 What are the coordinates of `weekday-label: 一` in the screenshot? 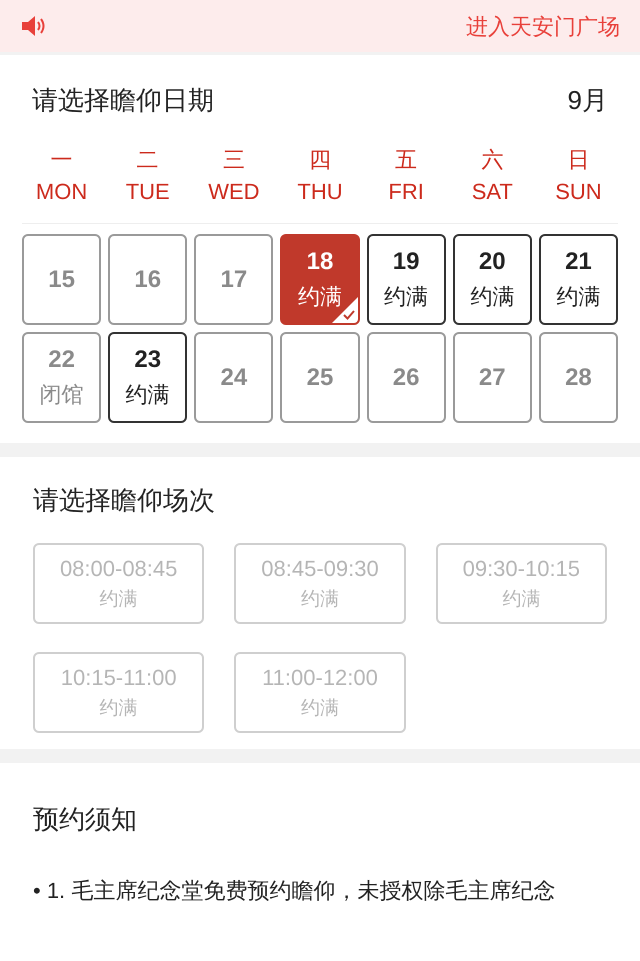 It's located at (61, 160).